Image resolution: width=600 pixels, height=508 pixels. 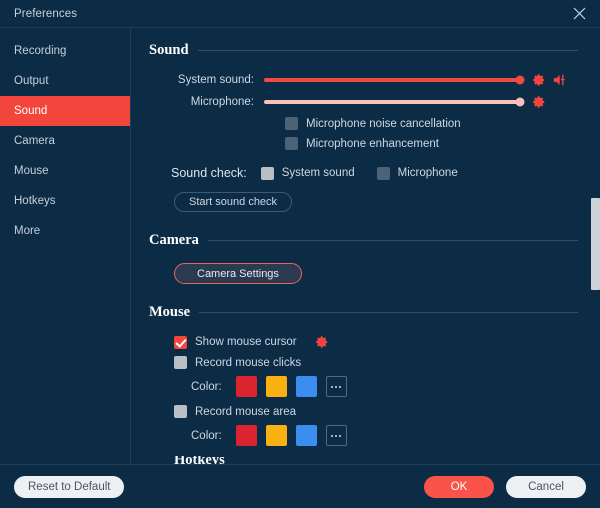 What do you see at coordinates (180, 362) in the screenshot?
I see `record-mouse-clicks-checkbox` at bounding box center [180, 362].